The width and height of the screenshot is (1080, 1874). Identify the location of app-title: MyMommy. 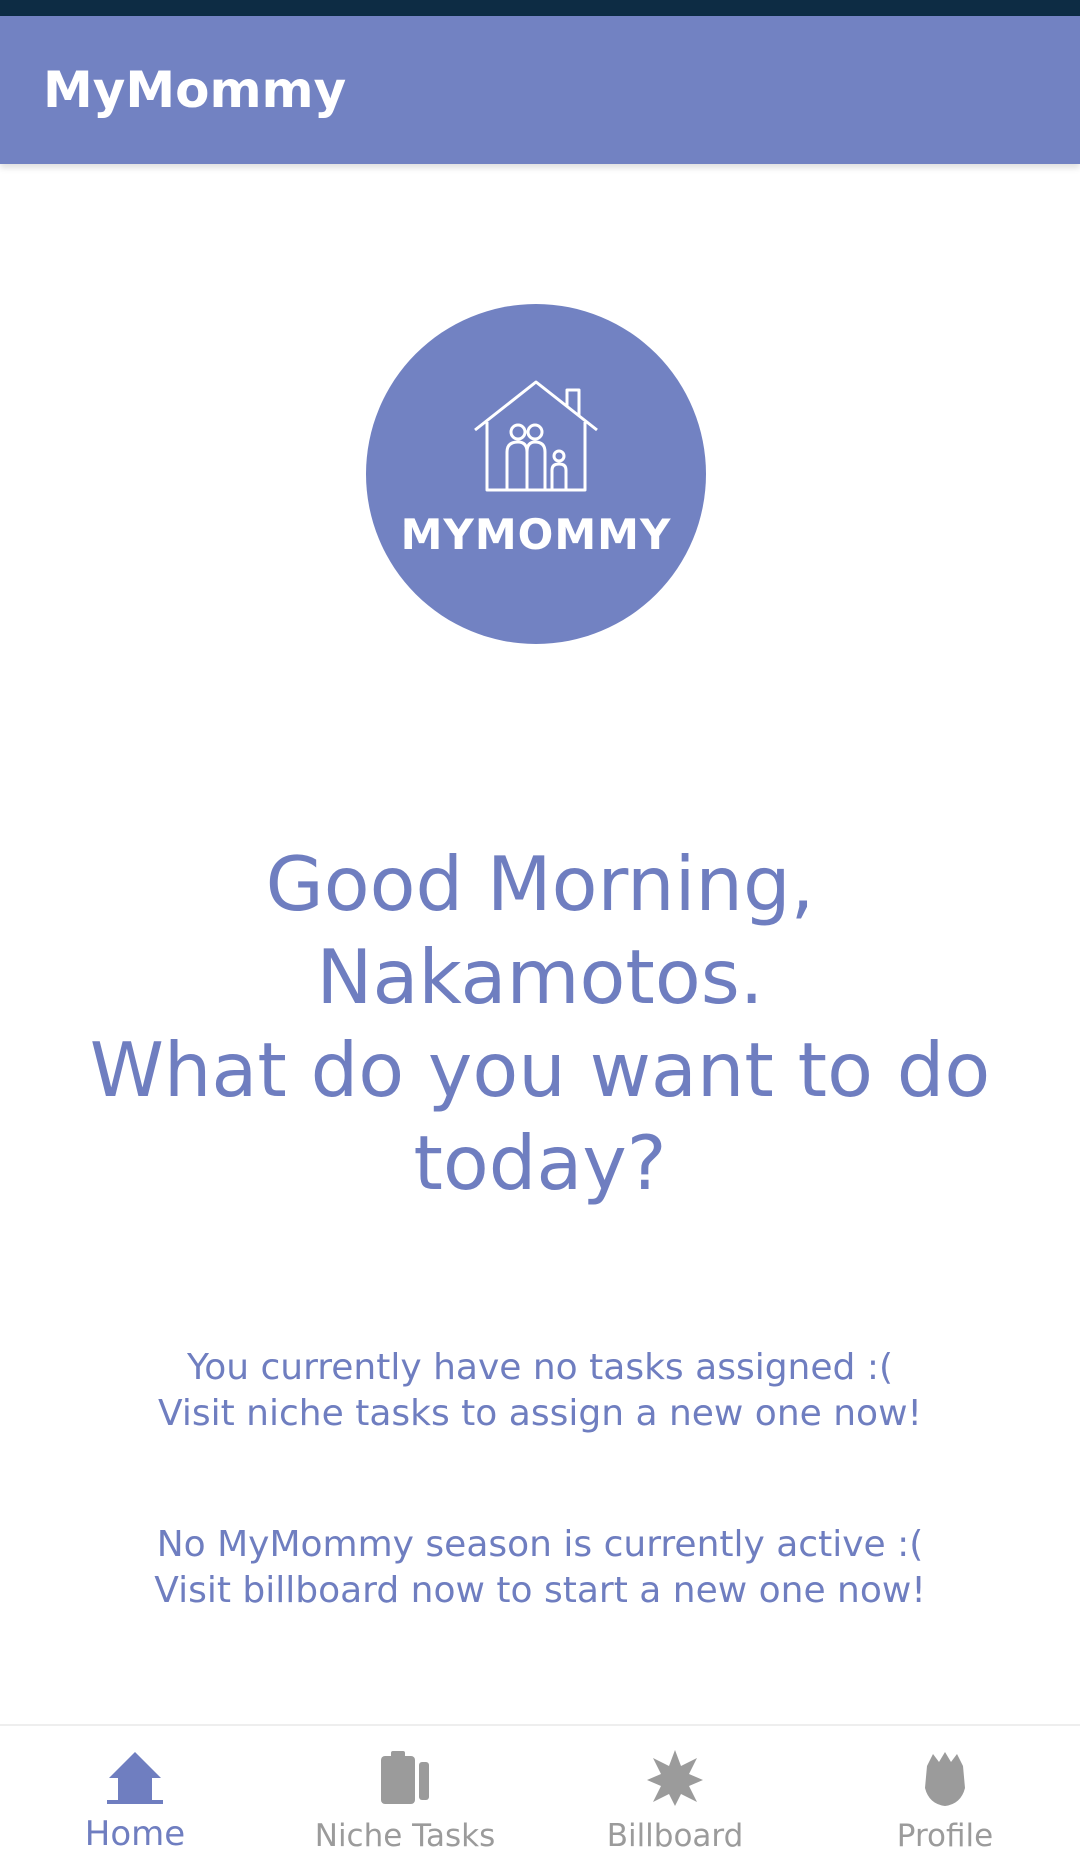
(195, 90).